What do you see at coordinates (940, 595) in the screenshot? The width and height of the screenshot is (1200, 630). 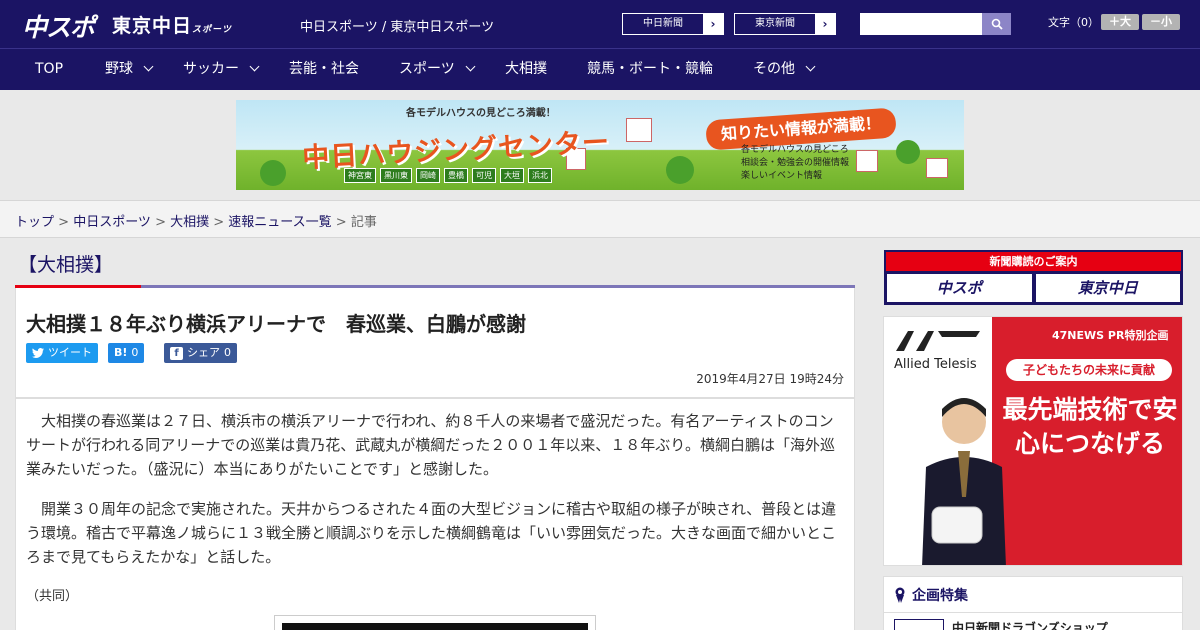 I see `feature-title: 企画特集` at bounding box center [940, 595].